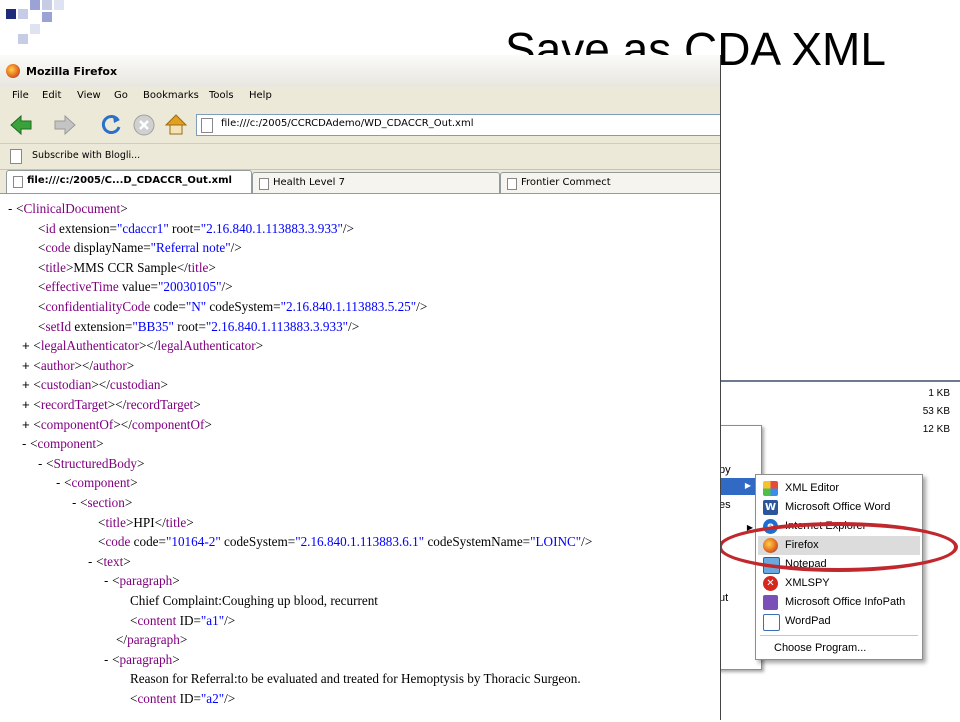 The width and height of the screenshot is (960, 722). I want to click on xml-tag-name: component, so click(67, 444).